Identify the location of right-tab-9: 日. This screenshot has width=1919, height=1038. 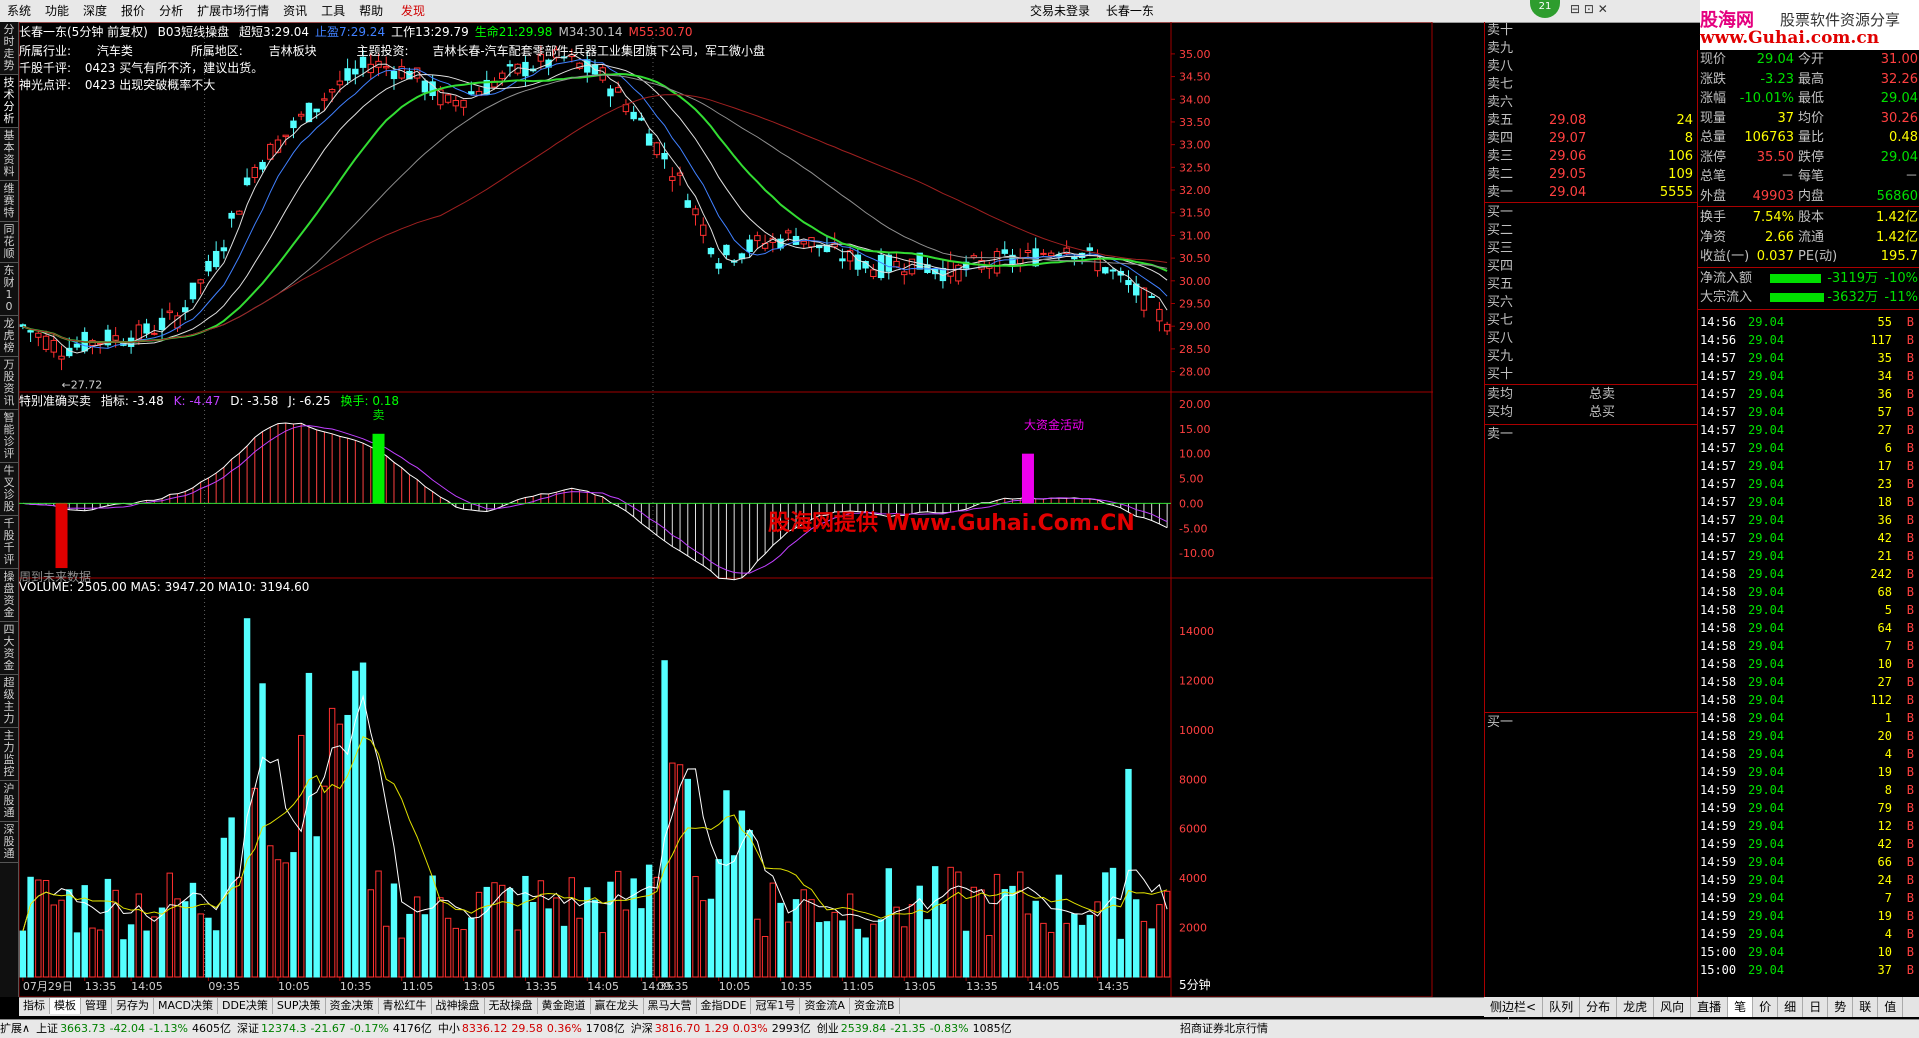
(1816, 1007).